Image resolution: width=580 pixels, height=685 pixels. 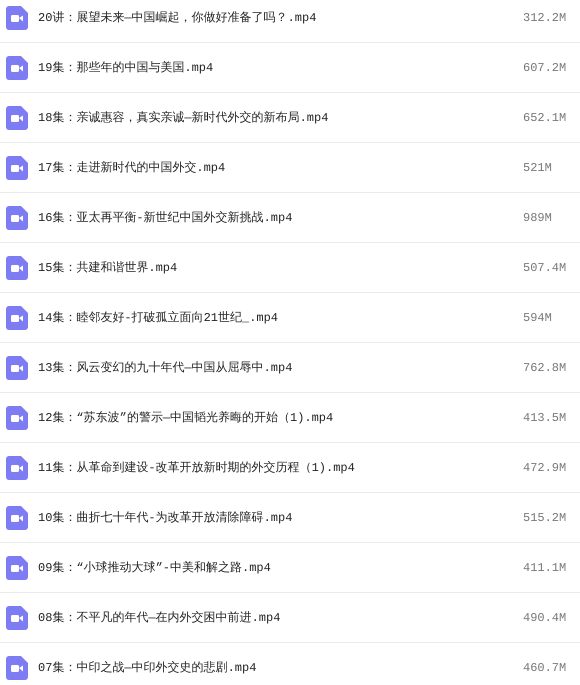 What do you see at coordinates (280, 567) in the screenshot?
I see `file-name: 09集：“小球推动大球”-中美和解之路.mp4` at bounding box center [280, 567].